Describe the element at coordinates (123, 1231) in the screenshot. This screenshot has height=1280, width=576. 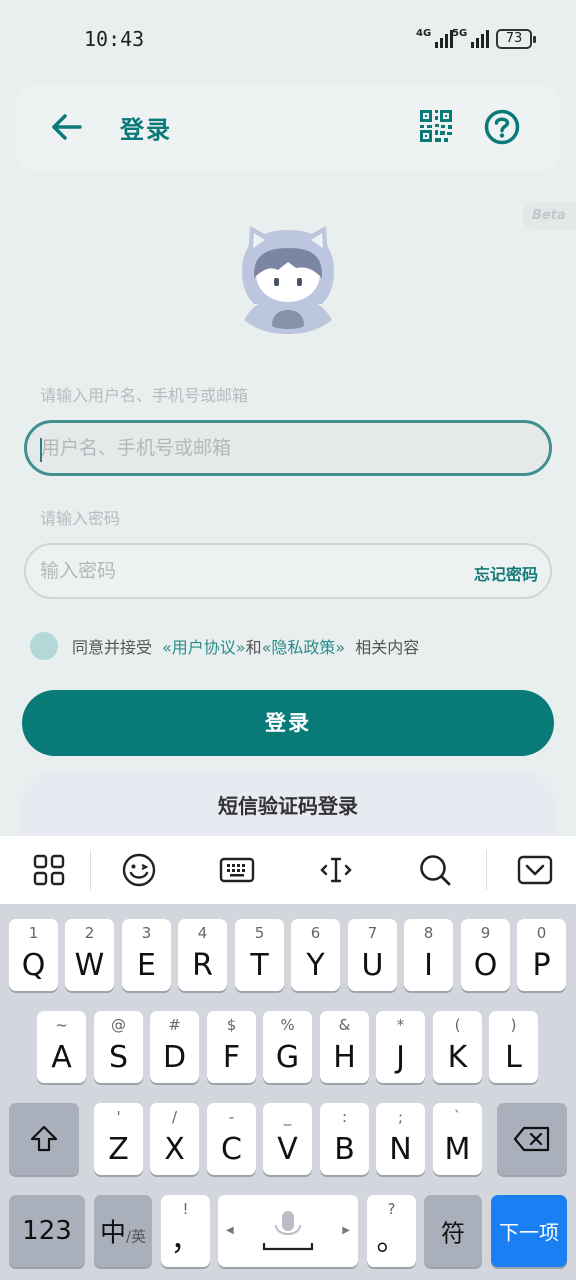
I see `language-switch-key: 中/英` at that location.